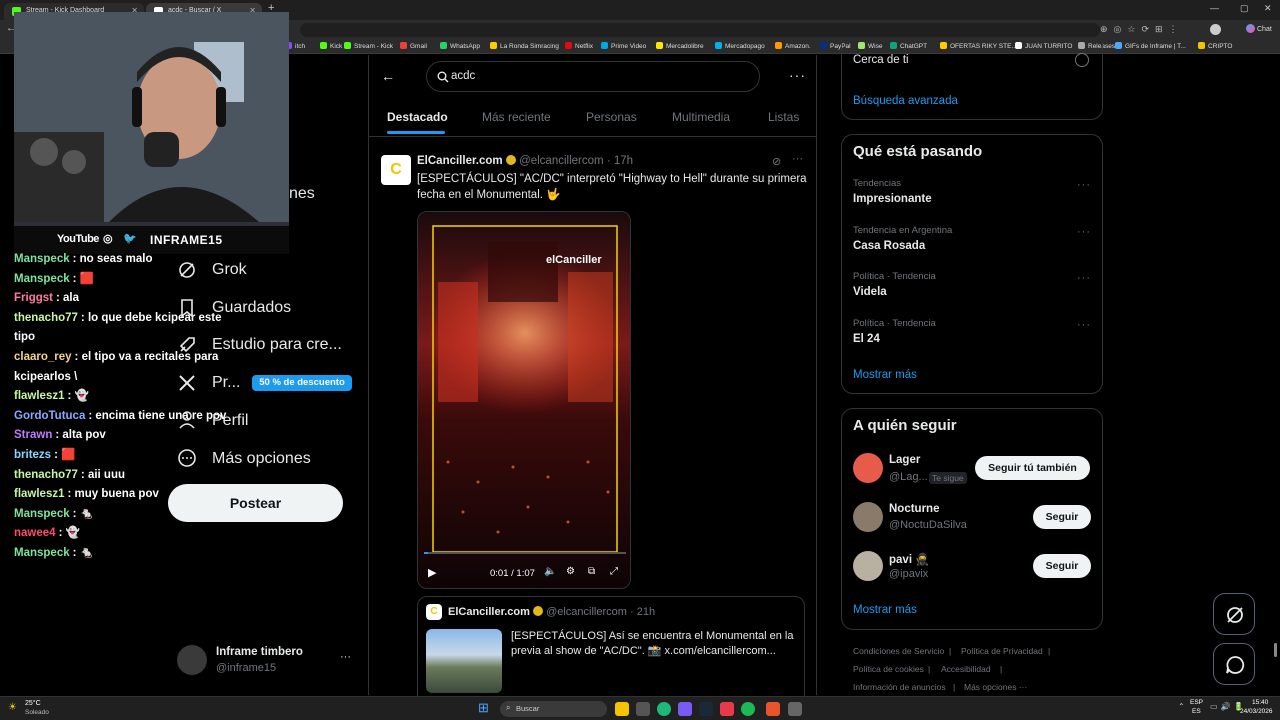  I want to click on search-input: acdc, so click(593, 76).